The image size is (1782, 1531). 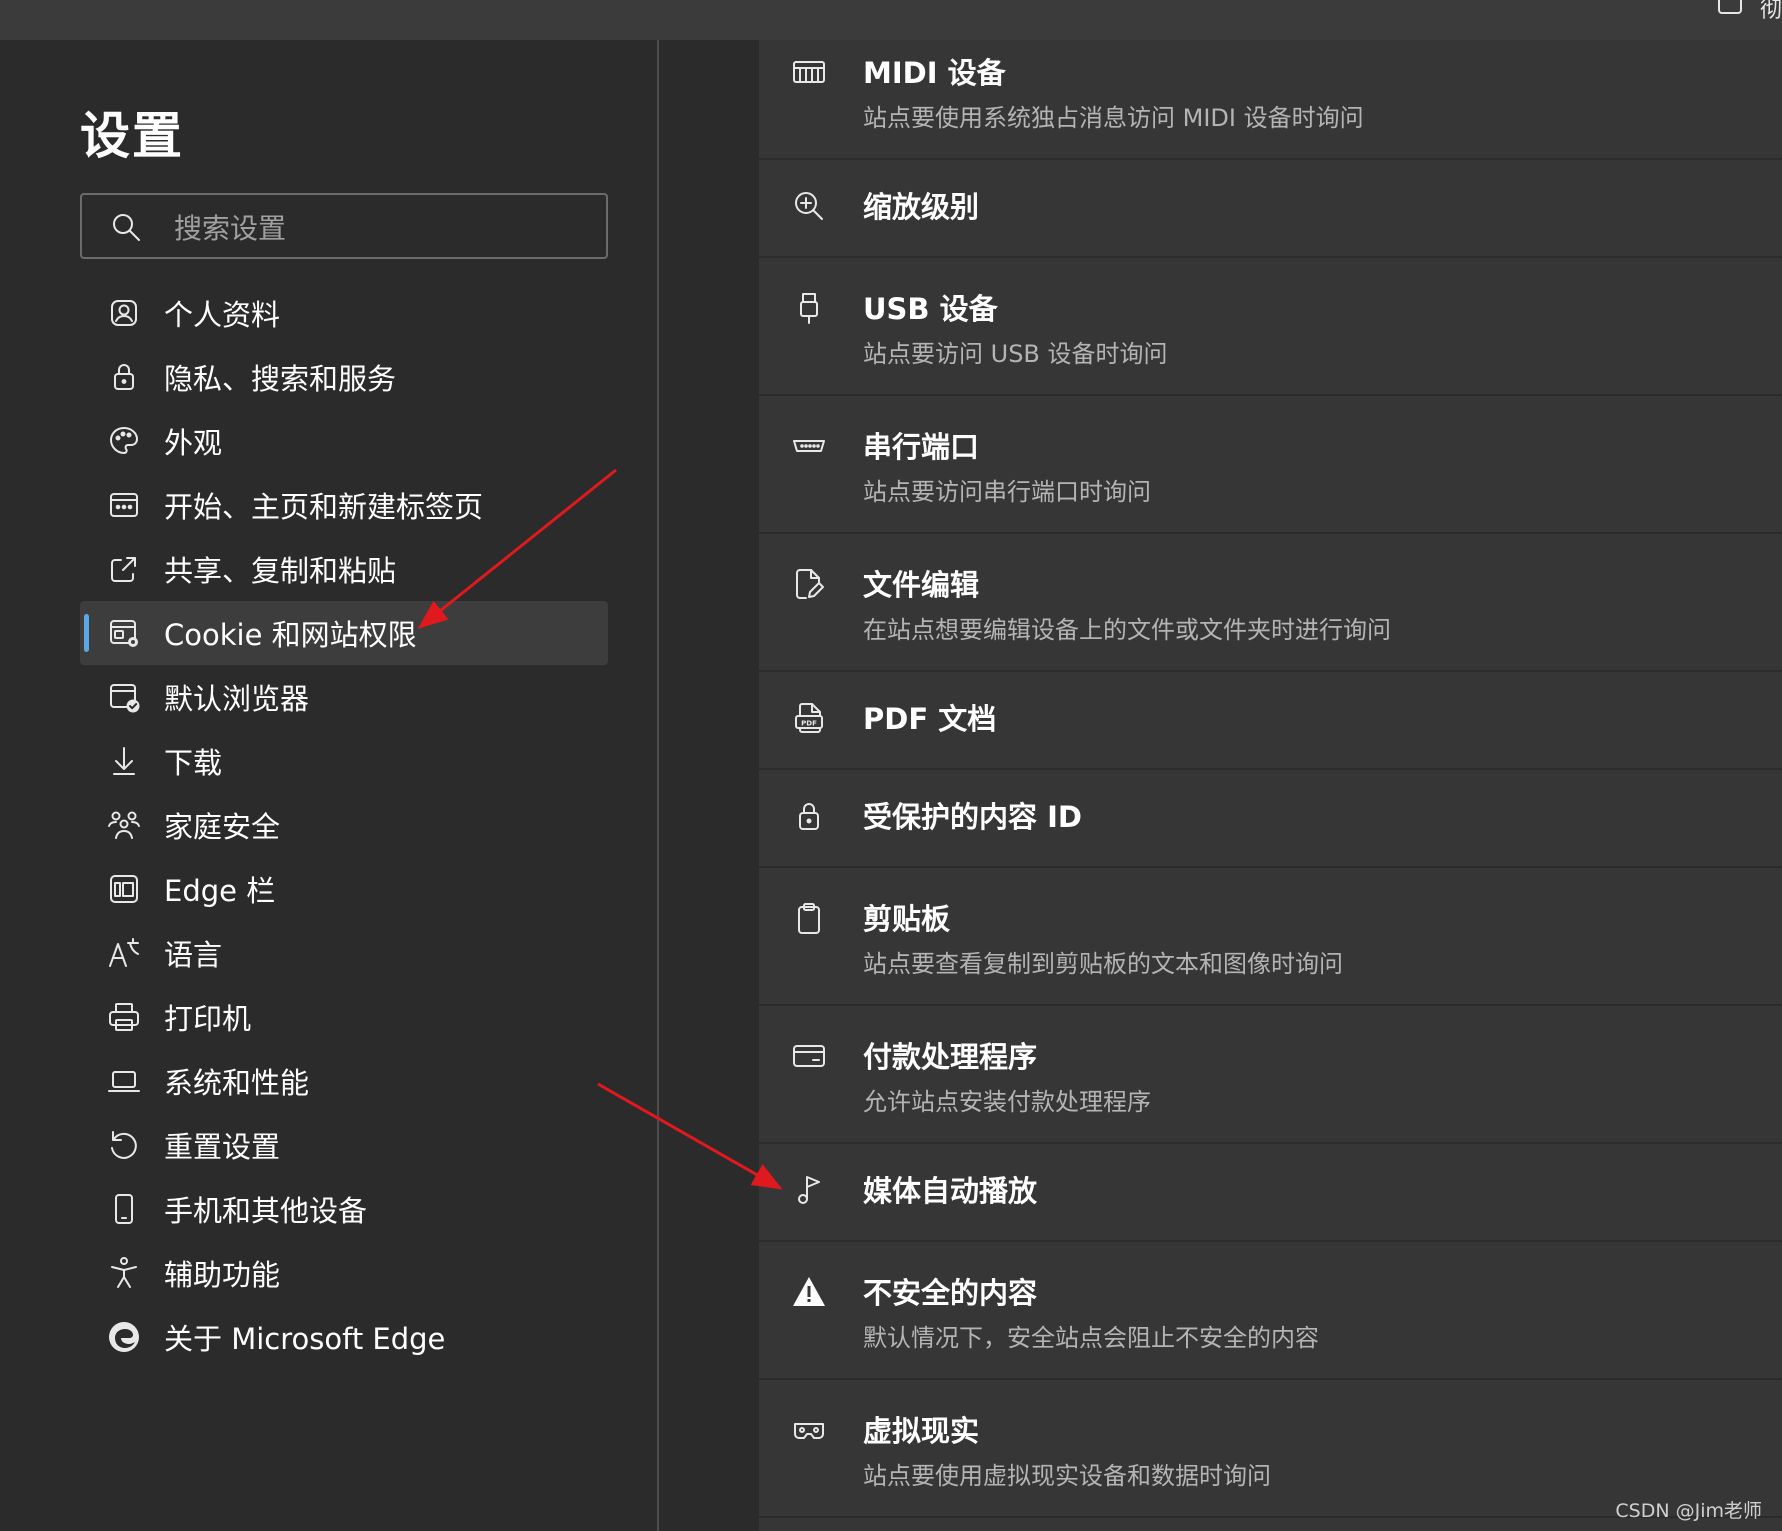 I want to click on serial-port-icon, so click(x=809, y=446).